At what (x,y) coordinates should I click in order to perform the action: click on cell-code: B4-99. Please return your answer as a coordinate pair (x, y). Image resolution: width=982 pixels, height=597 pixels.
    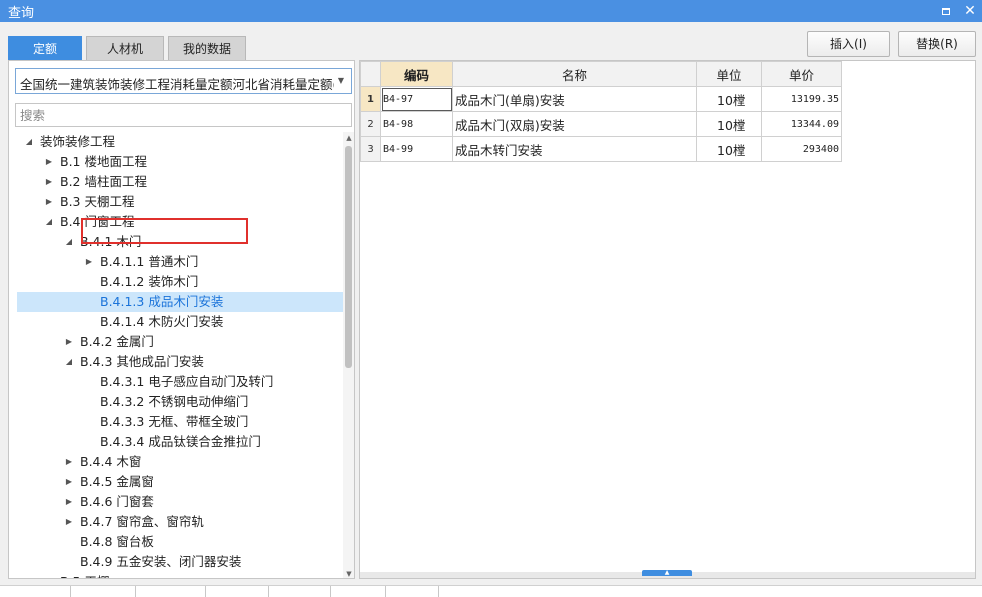
    Looking at the image, I should click on (416, 149).